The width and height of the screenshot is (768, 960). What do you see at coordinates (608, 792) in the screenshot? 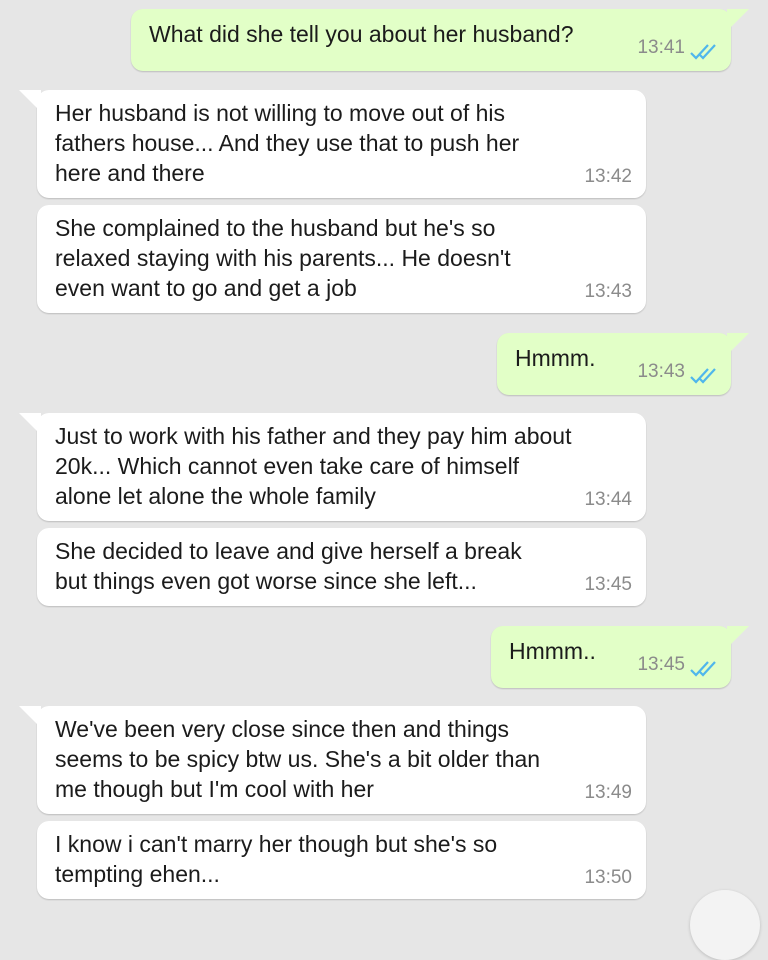
I see `message-timestamp: 13:49` at bounding box center [608, 792].